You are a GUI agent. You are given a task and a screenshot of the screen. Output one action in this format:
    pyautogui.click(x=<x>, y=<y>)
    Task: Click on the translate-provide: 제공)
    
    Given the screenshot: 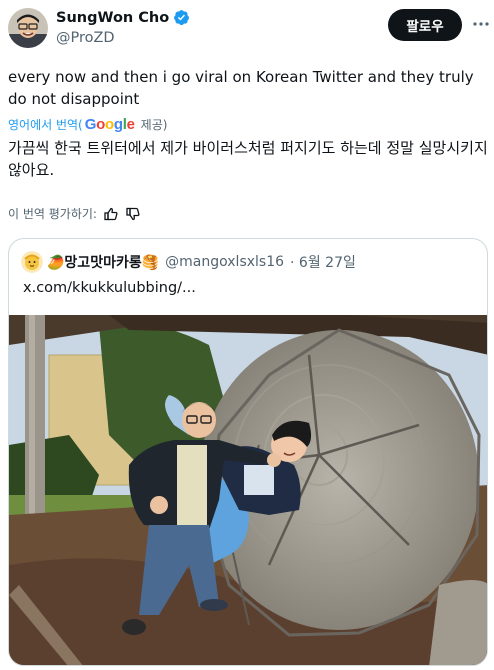 What is the action you would take?
    pyautogui.click(x=154, y=125)
    